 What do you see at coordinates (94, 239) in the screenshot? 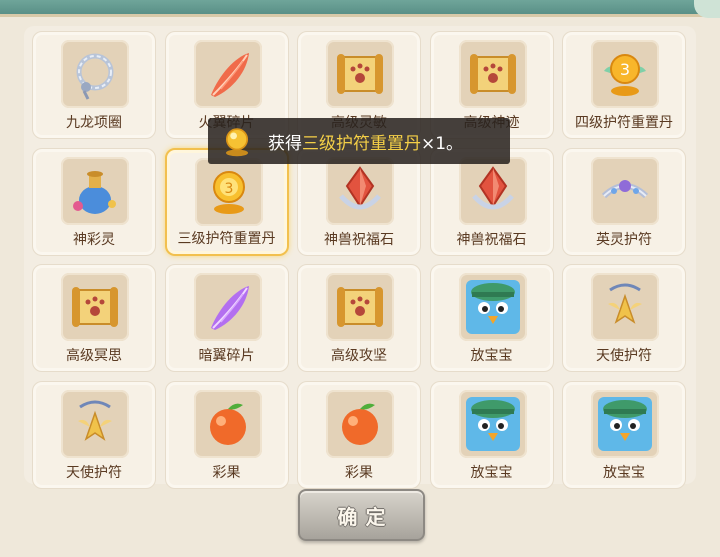
I see `item-label: 神彩灵` at bounding box center [94, 239].